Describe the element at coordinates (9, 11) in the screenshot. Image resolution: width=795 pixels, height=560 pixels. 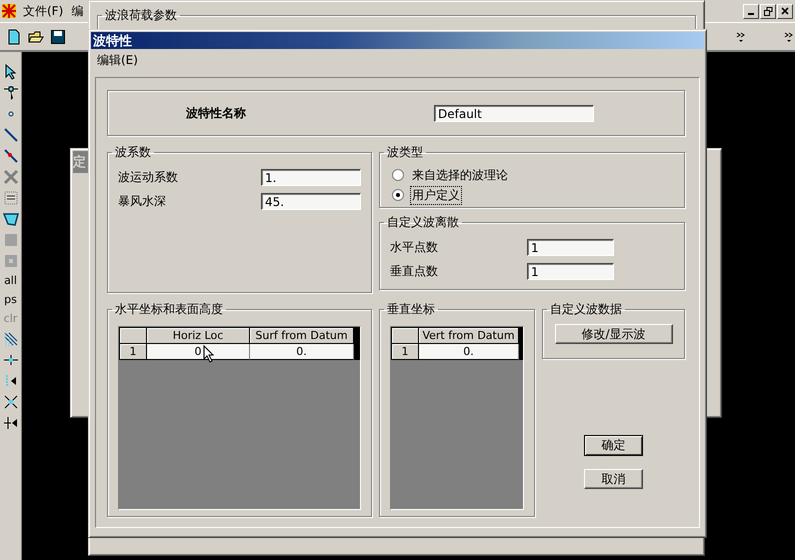
I see `app-logo-icon` at that location.